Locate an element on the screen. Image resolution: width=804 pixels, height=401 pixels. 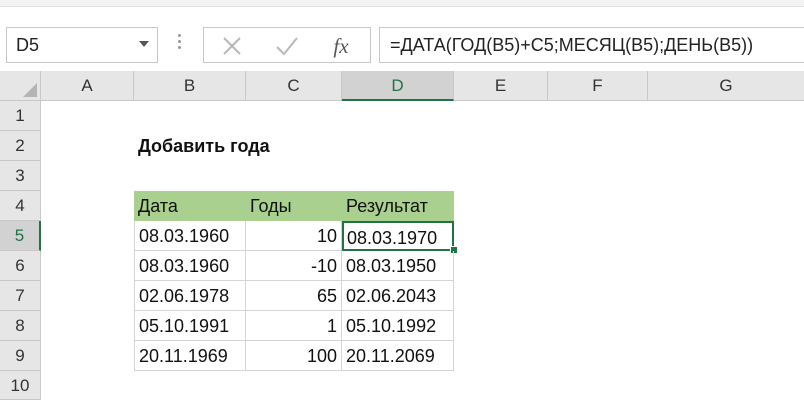
table-cell-result: 05.10.1992 is located at coordinates (398, 326).